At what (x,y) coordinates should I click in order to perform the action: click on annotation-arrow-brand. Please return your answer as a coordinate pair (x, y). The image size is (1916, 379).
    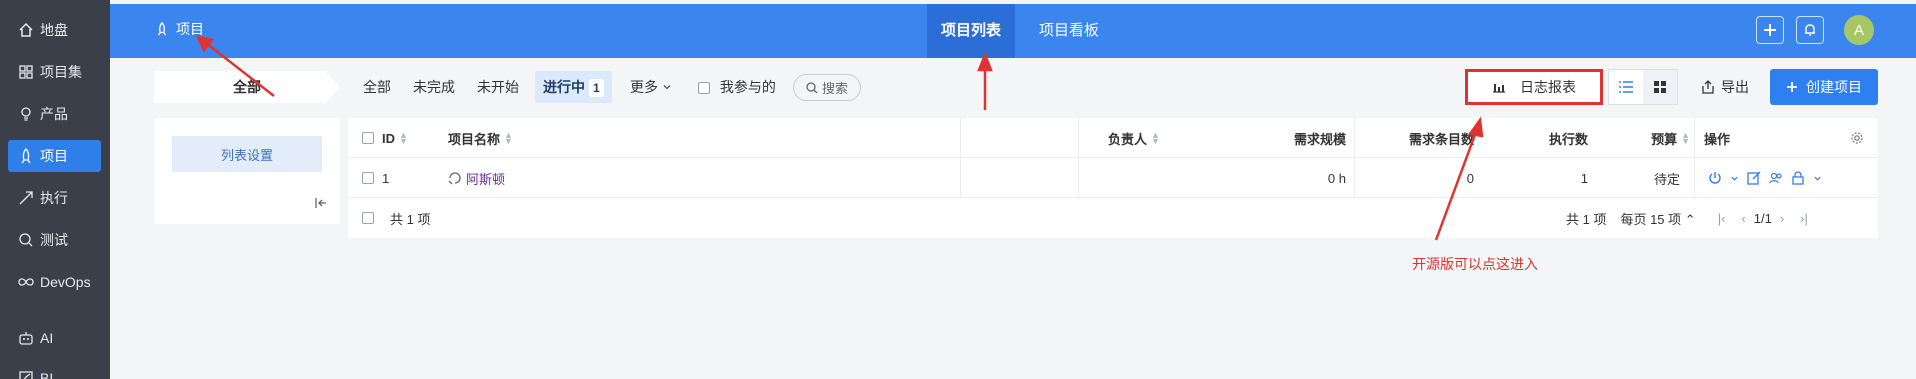
    Looking at the image, I should click on (240, 69).